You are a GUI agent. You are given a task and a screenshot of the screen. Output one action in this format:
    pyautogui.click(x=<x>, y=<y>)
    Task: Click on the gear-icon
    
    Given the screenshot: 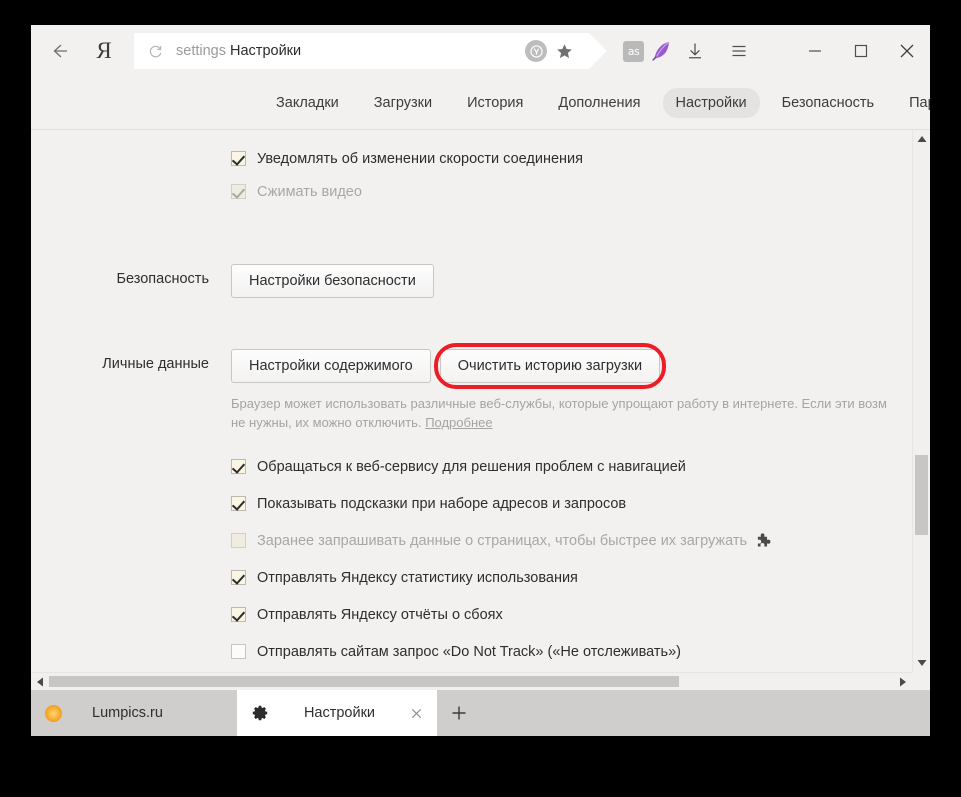 What is the action you would take?
    pyautogui.click(x=260, y=713)
    